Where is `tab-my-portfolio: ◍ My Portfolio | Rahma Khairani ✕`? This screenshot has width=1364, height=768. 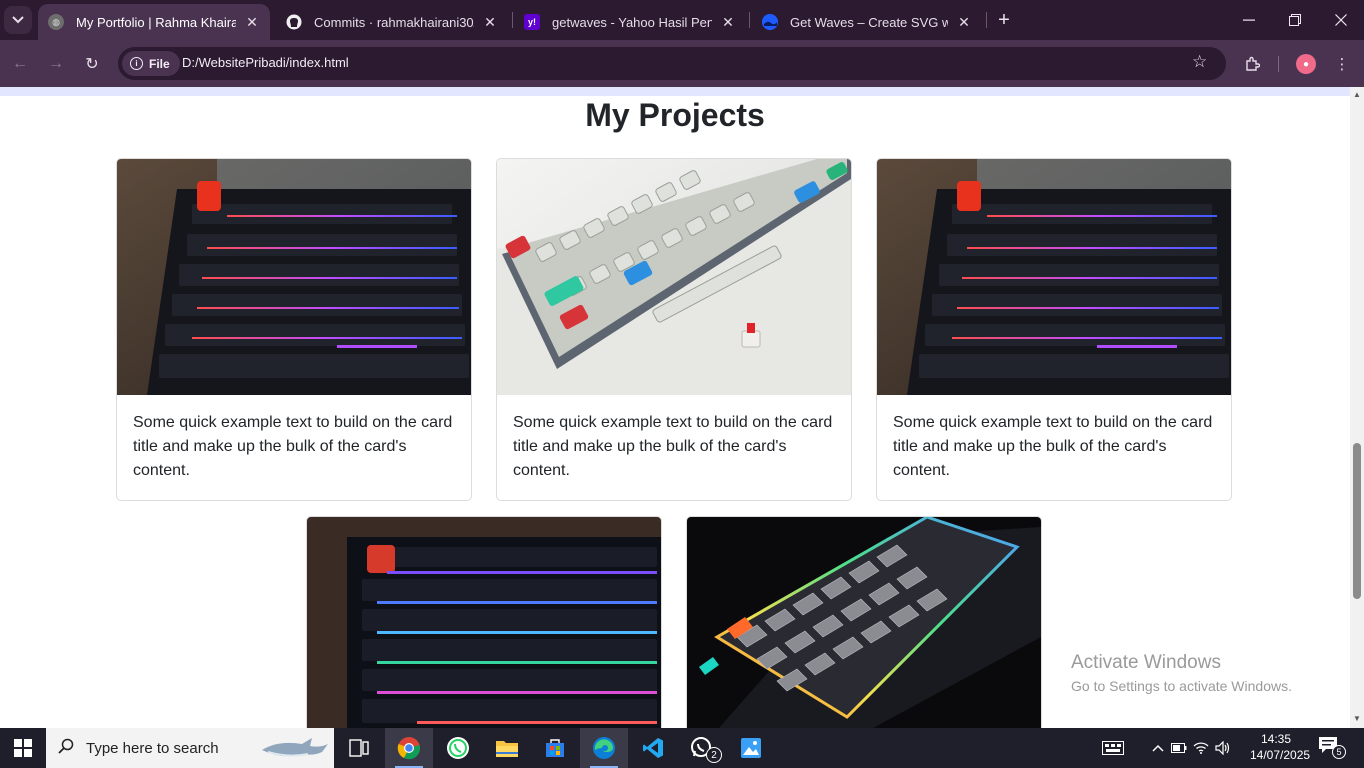
tab-my-portfolio: ◍ My Portfolio | Rahma Khairani ✕ is located at coordinates (154, 22).